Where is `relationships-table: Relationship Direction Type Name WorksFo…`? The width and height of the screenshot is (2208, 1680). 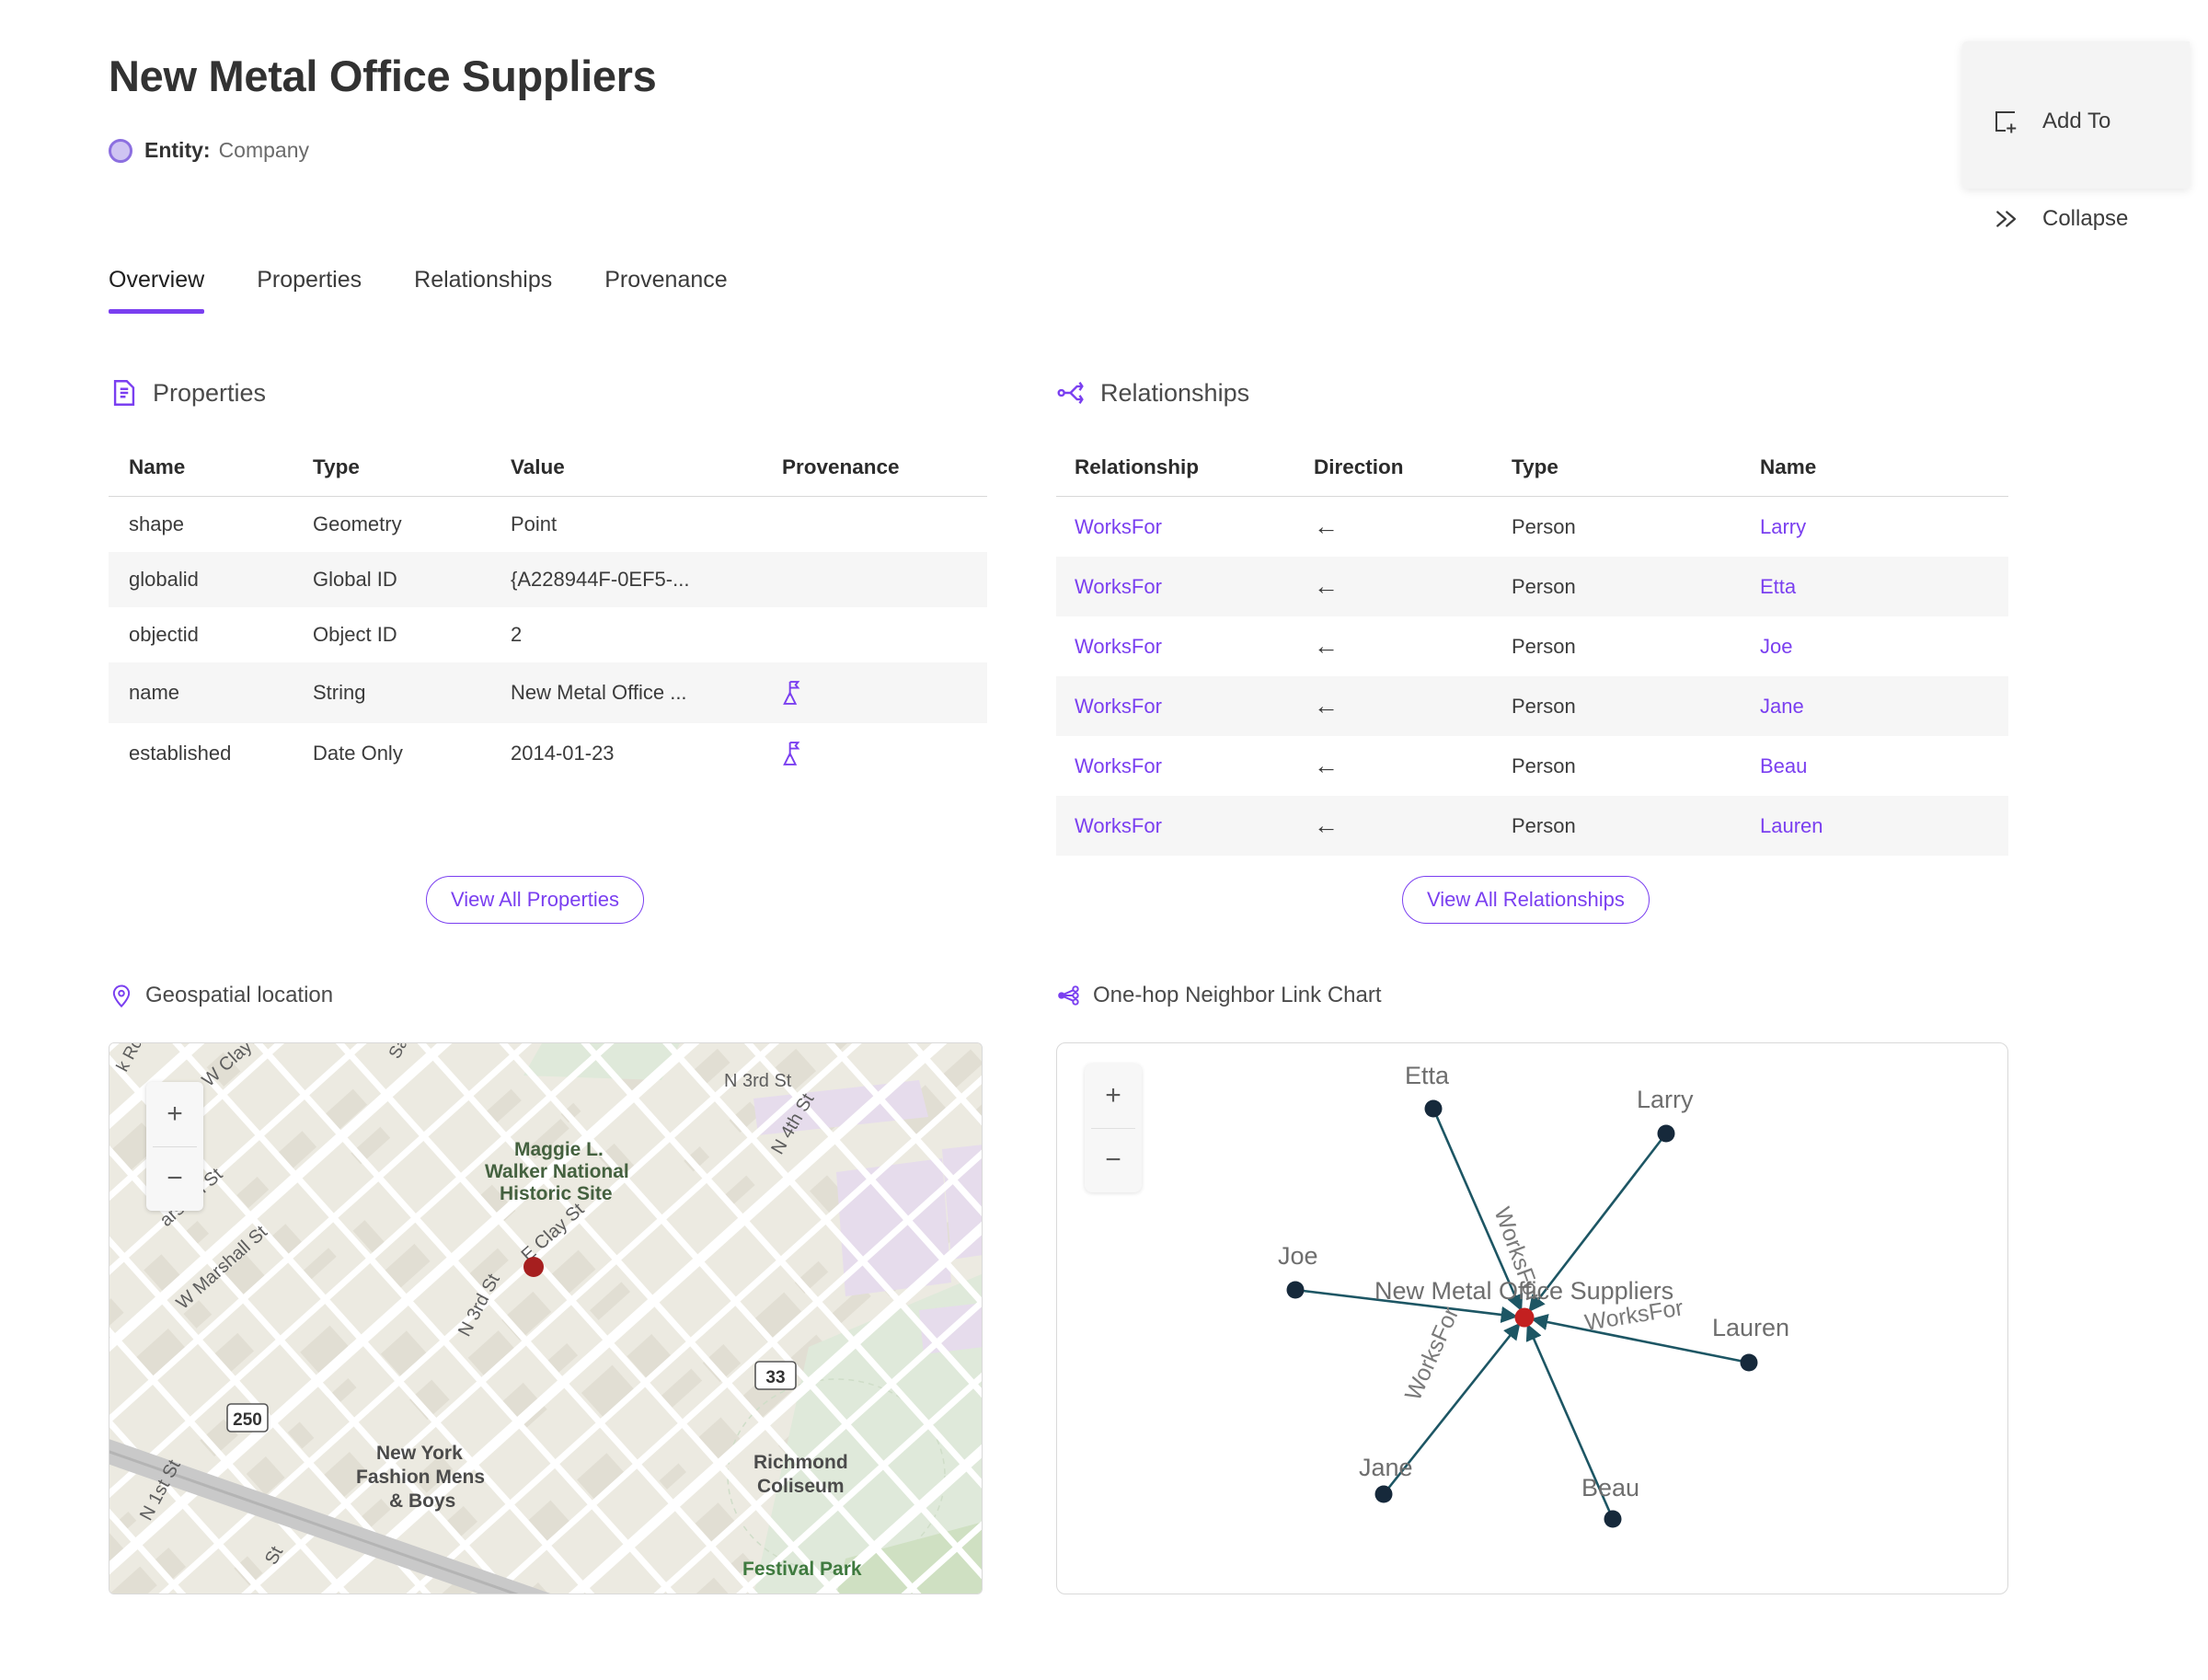
relationships-table: Relationship Direction Type Name WorksFo… is located at coordinates (1532, 655).